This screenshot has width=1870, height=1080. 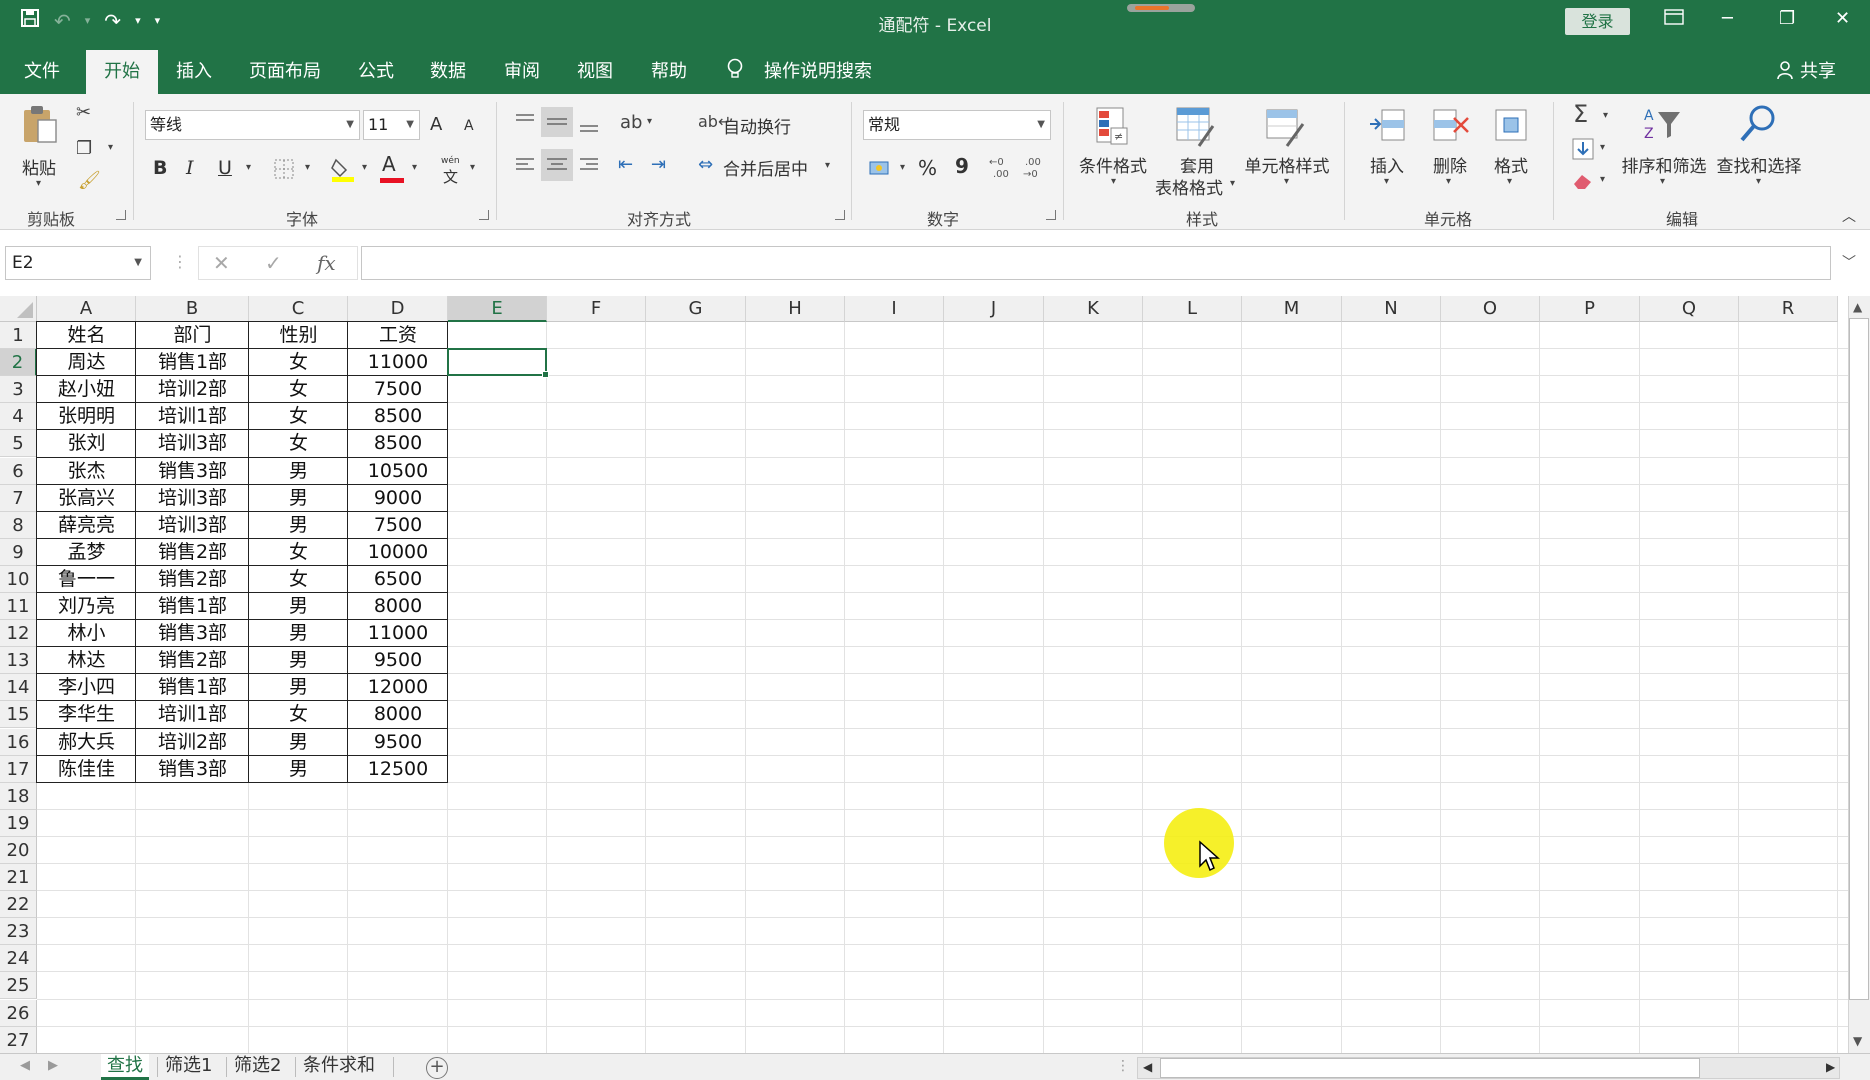 I want to click on table-cell: 12500, so click(x=398, y=769).